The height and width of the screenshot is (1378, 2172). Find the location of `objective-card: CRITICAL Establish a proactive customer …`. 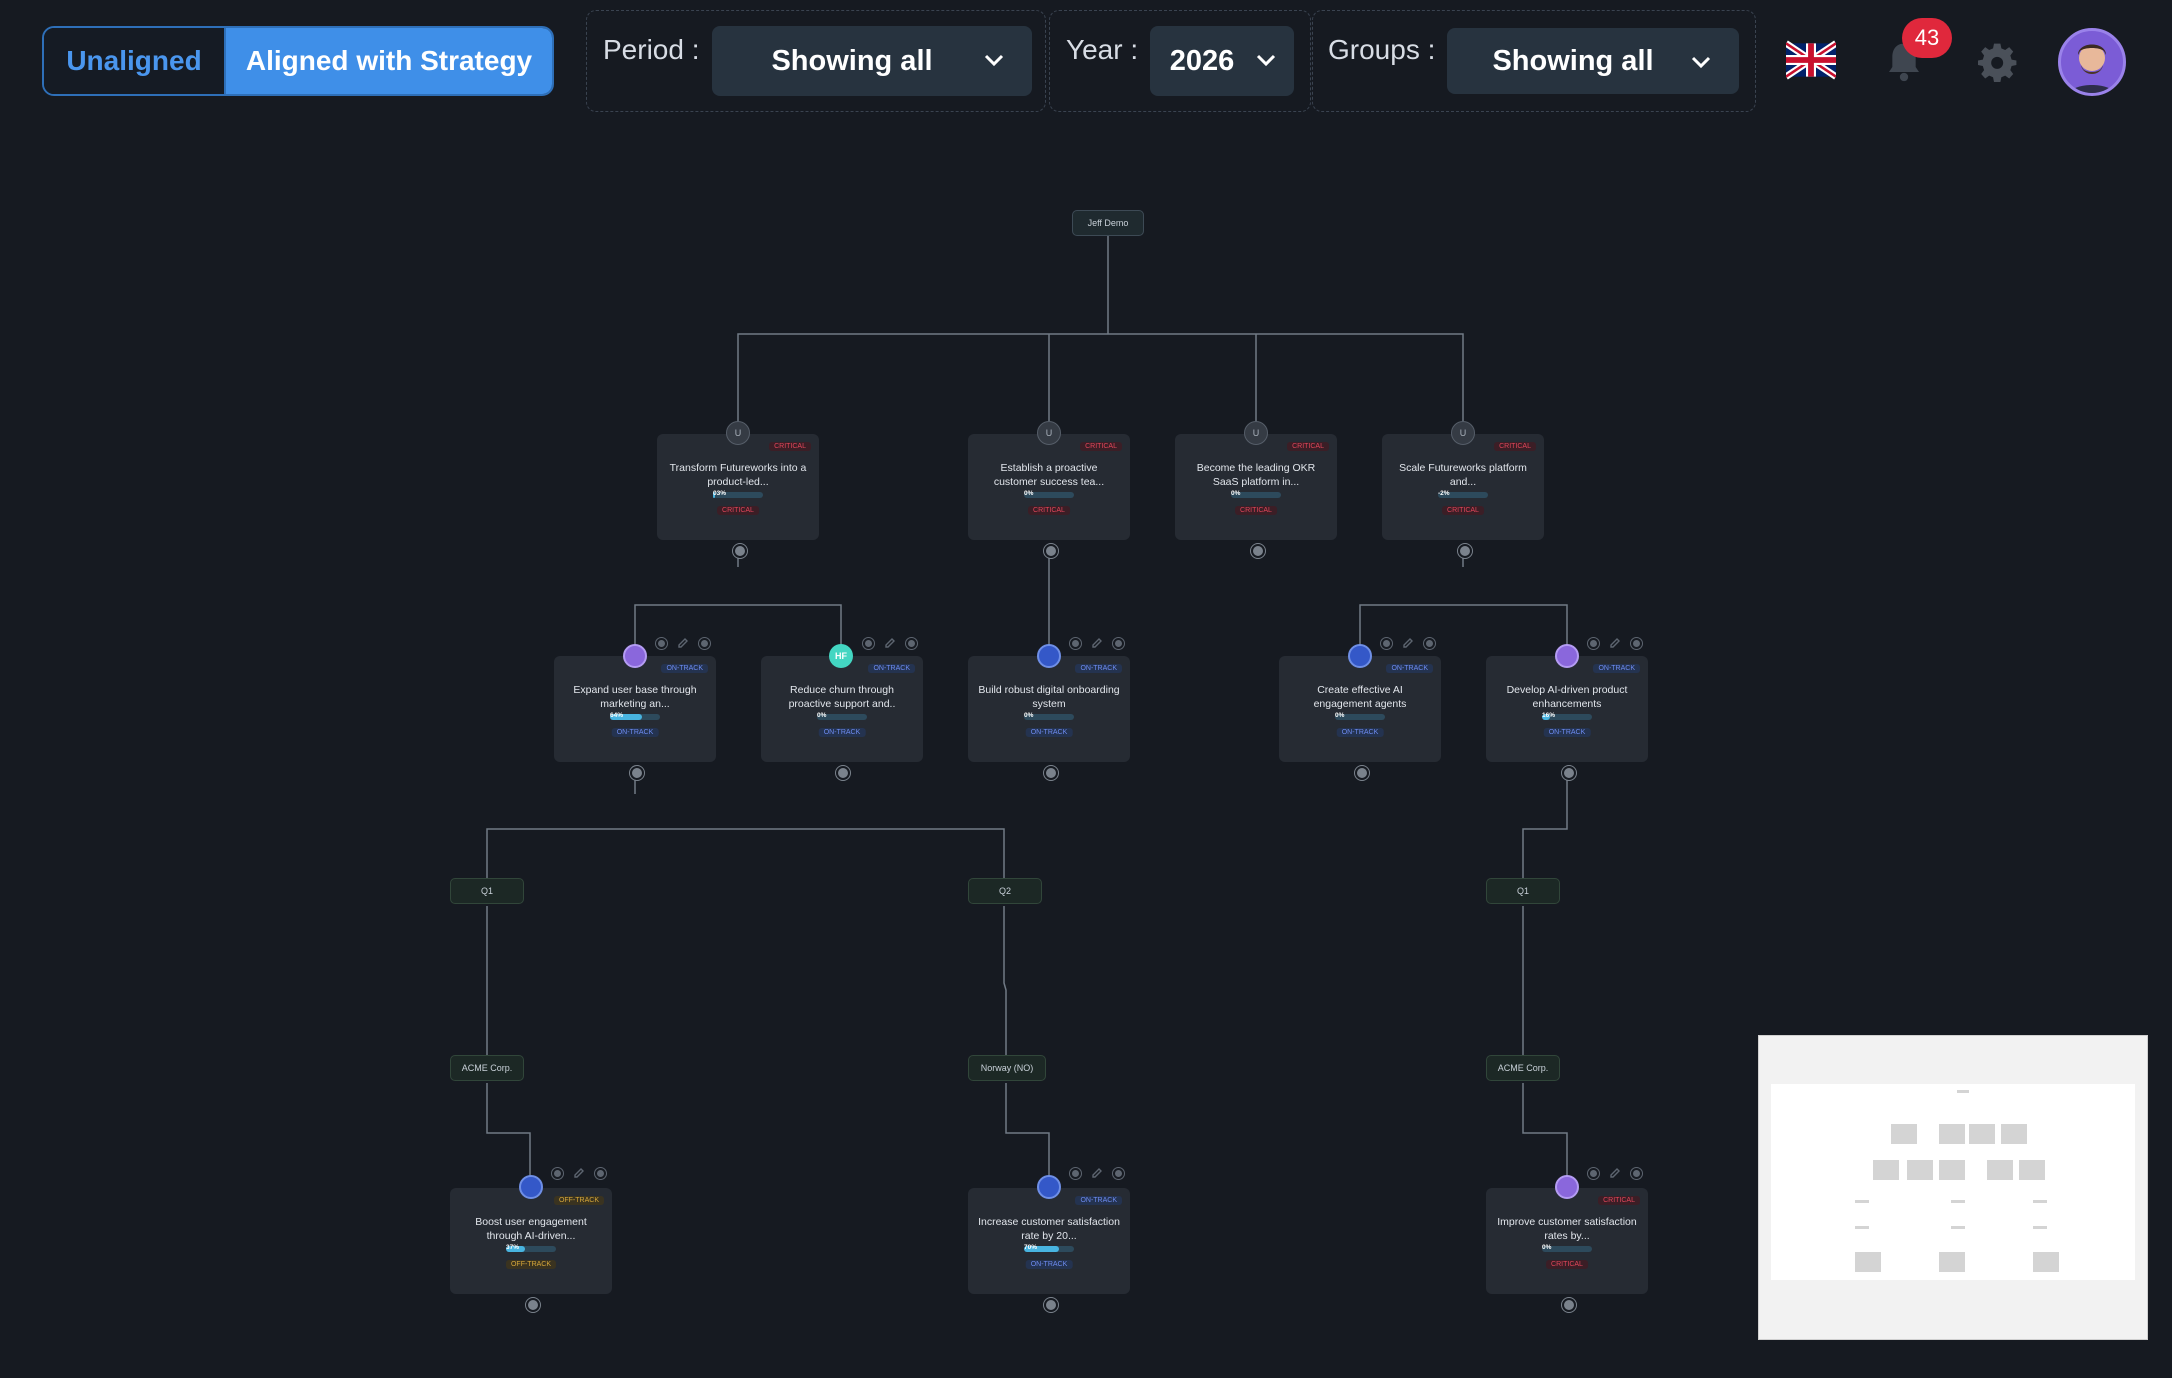

objective-card: CRITICAL Establish a proactive customer … is located at coordinates (1049, 487).